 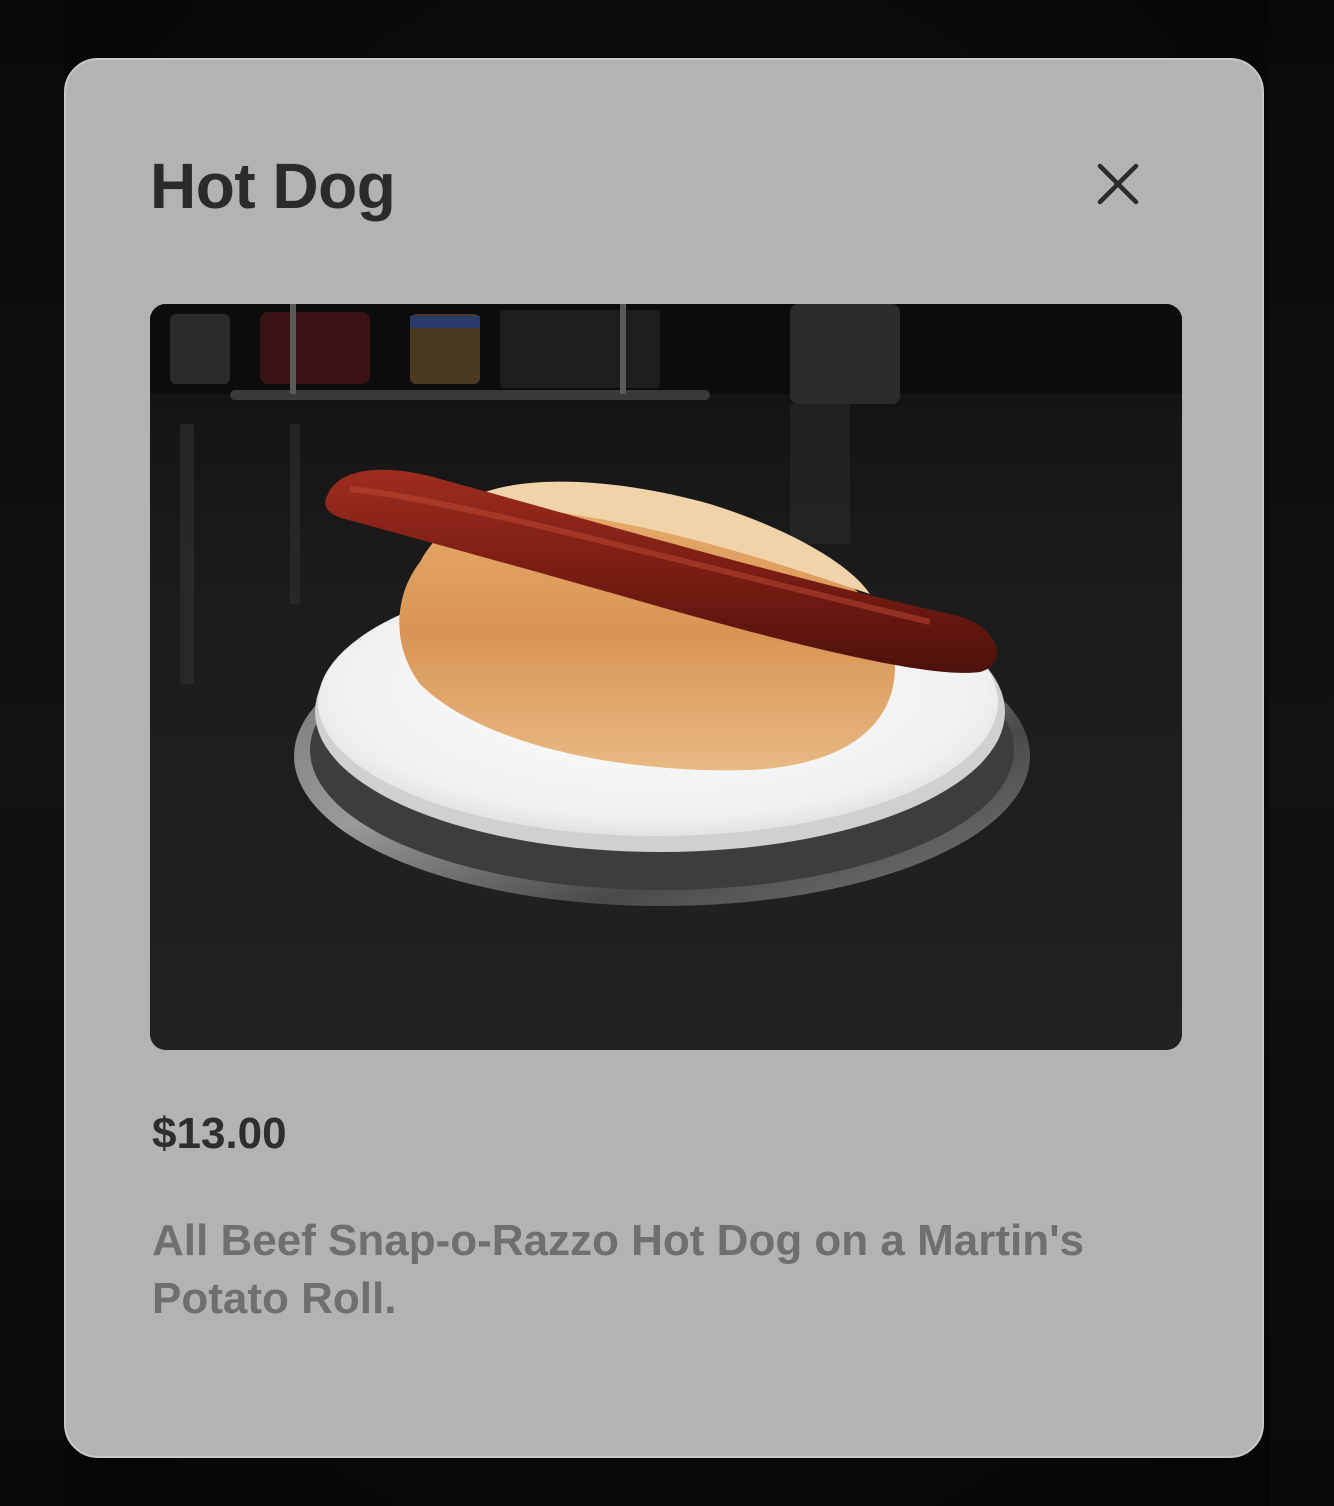 I want to click on close-icon, so click(x=1118, y=184).